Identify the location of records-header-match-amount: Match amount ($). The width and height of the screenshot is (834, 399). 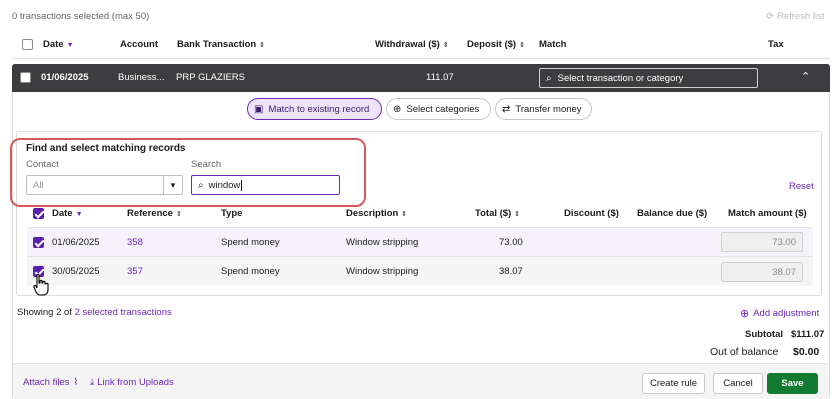
(767, 213).